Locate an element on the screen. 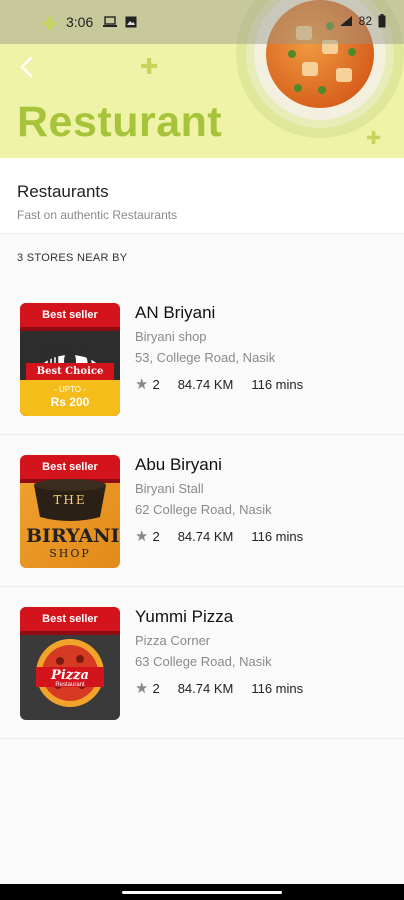 This screenshot has height=900, width=404. store-address: 62 College Road, Nasik is located at coordinates (203, 509).